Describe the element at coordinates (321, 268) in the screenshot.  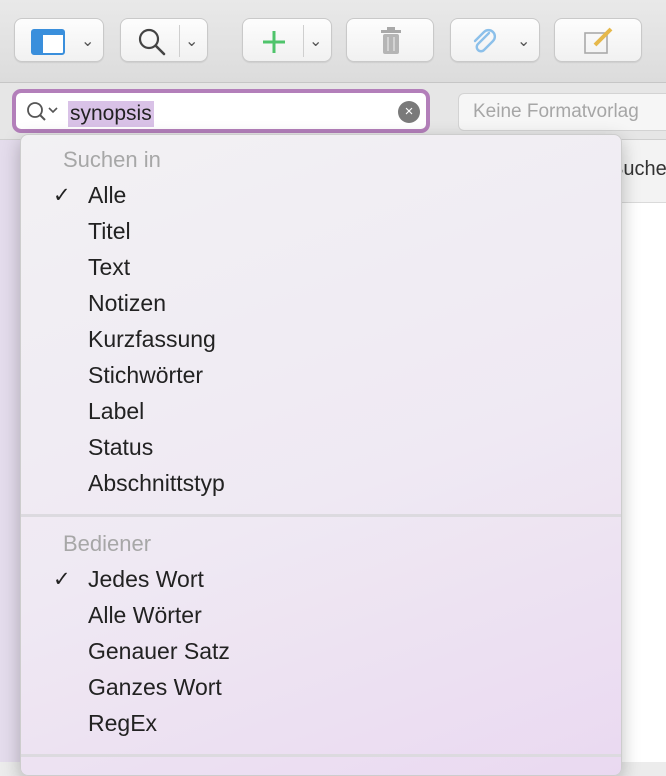
I see `menu-item-text: Text` at that location.